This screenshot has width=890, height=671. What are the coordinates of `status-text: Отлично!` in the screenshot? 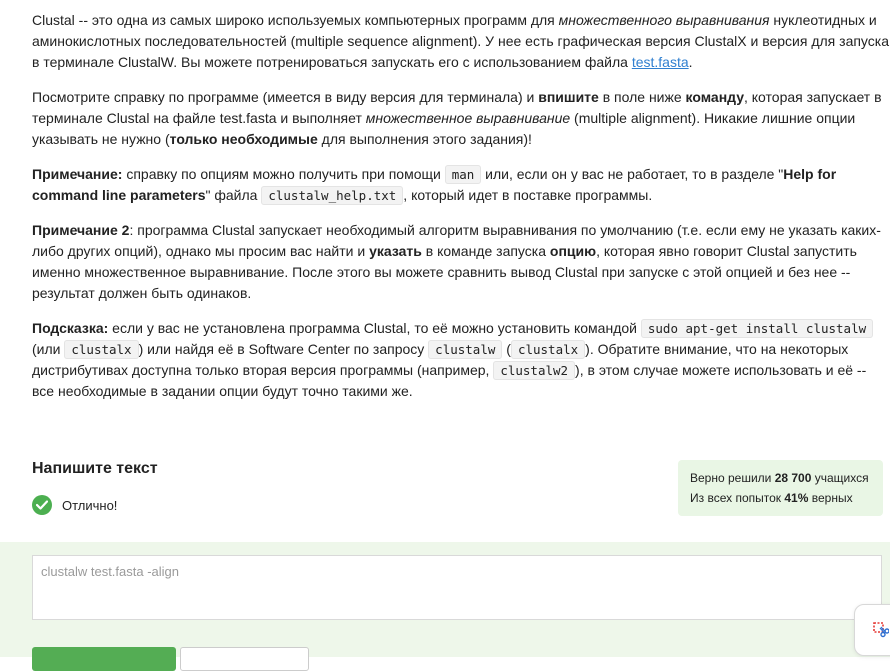 It's located at (90, 505).